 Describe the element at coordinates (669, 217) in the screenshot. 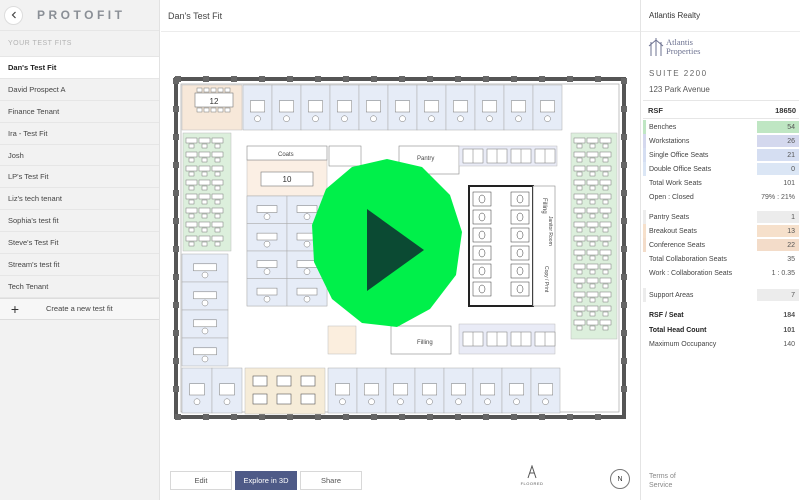

I see `stat-label: Pantry Seats` at that location.